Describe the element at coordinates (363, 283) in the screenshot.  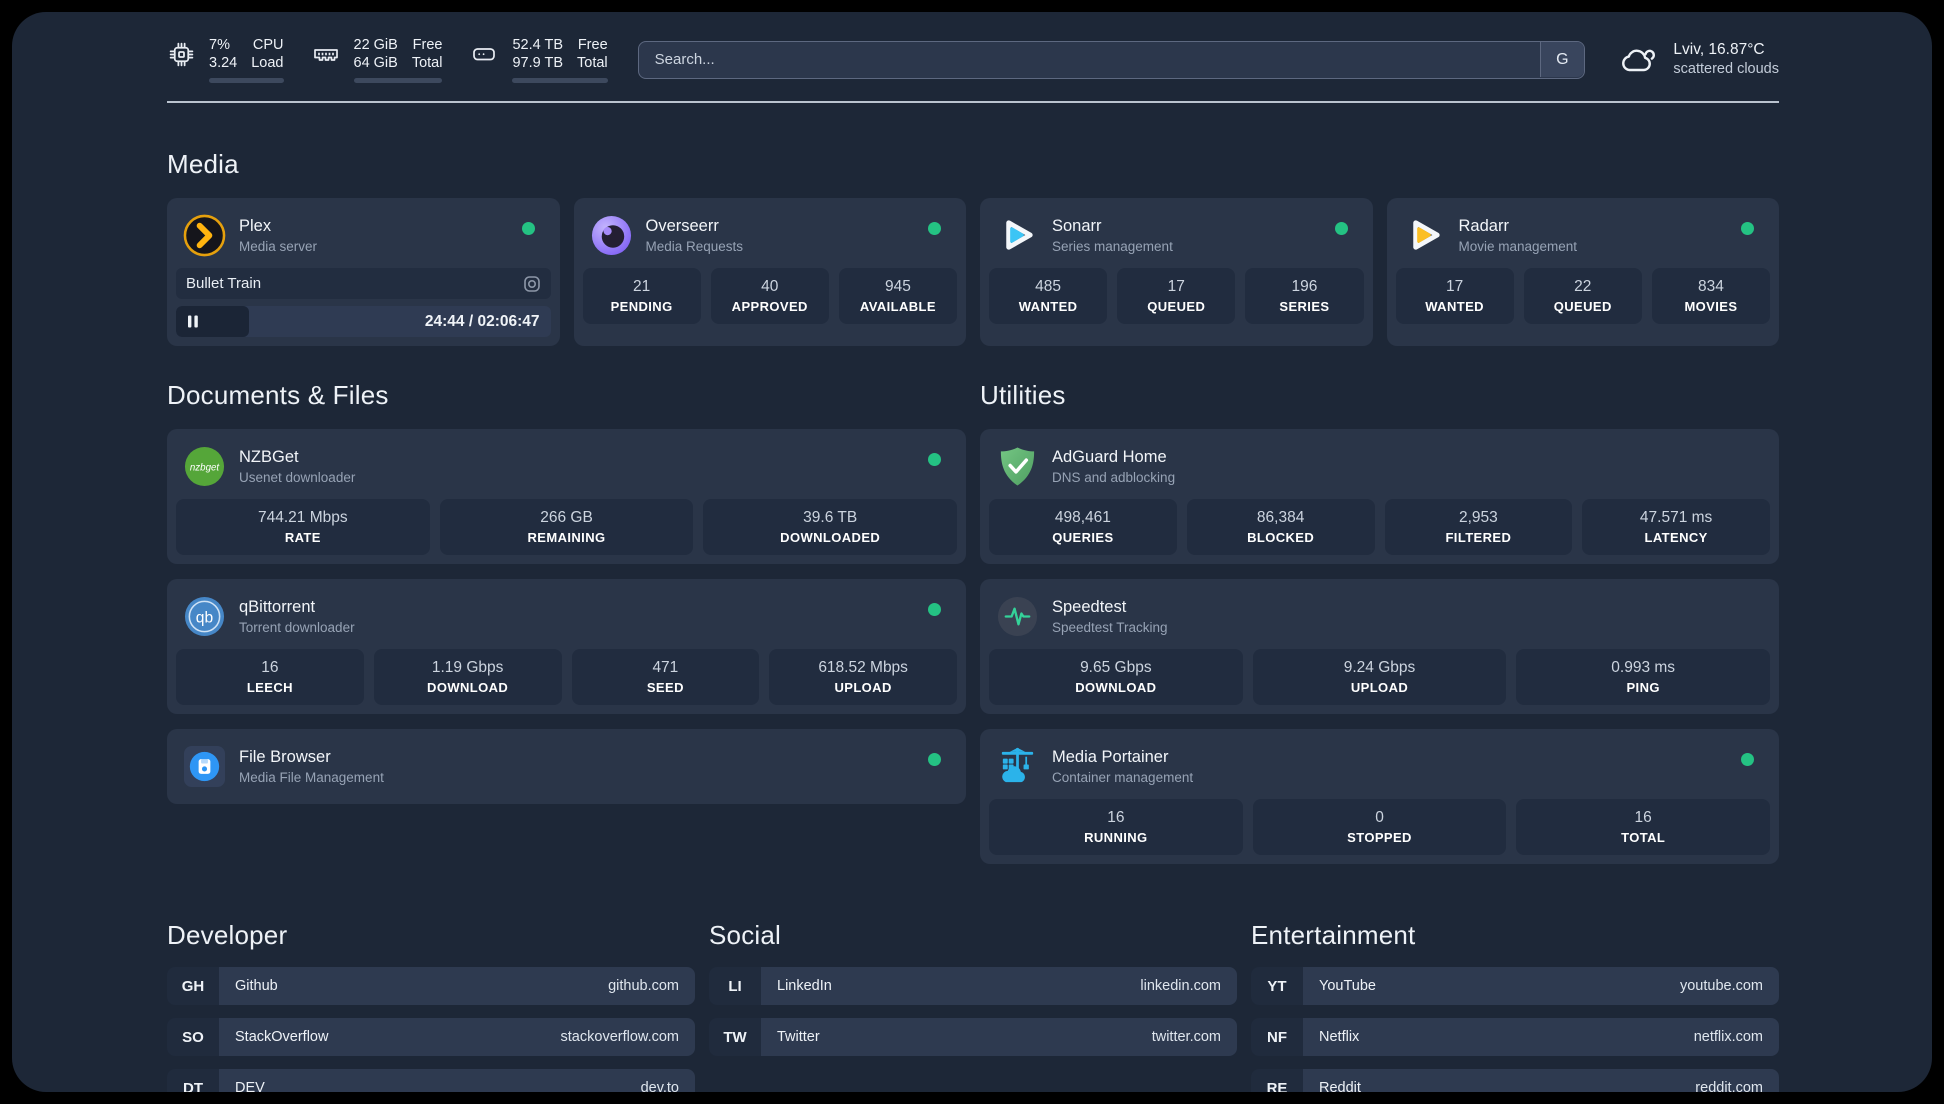
I see `now-playing-row: Bullet Train` at that location.